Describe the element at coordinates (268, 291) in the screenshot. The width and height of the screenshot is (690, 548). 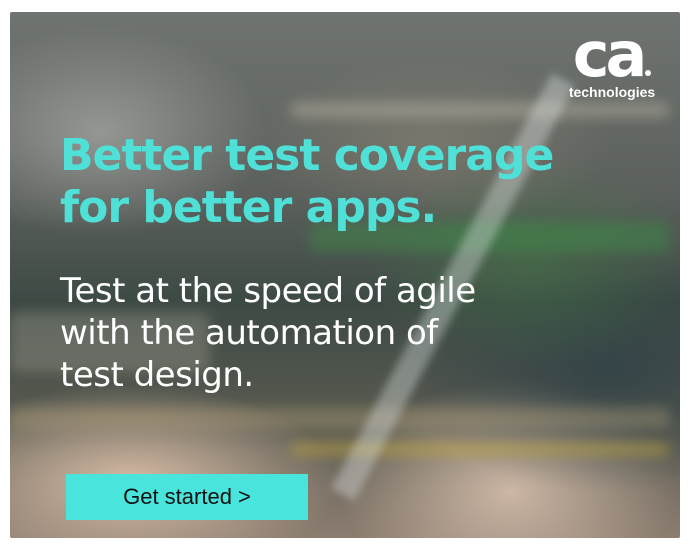
I see `subheadline-line: Test at the speed of agile` at that location.